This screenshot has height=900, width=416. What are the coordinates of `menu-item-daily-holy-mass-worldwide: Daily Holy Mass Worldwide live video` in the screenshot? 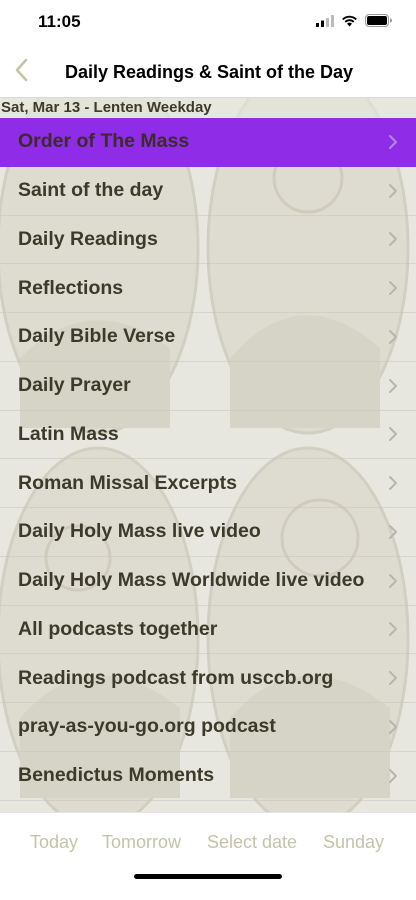 It's located at (208, 581).